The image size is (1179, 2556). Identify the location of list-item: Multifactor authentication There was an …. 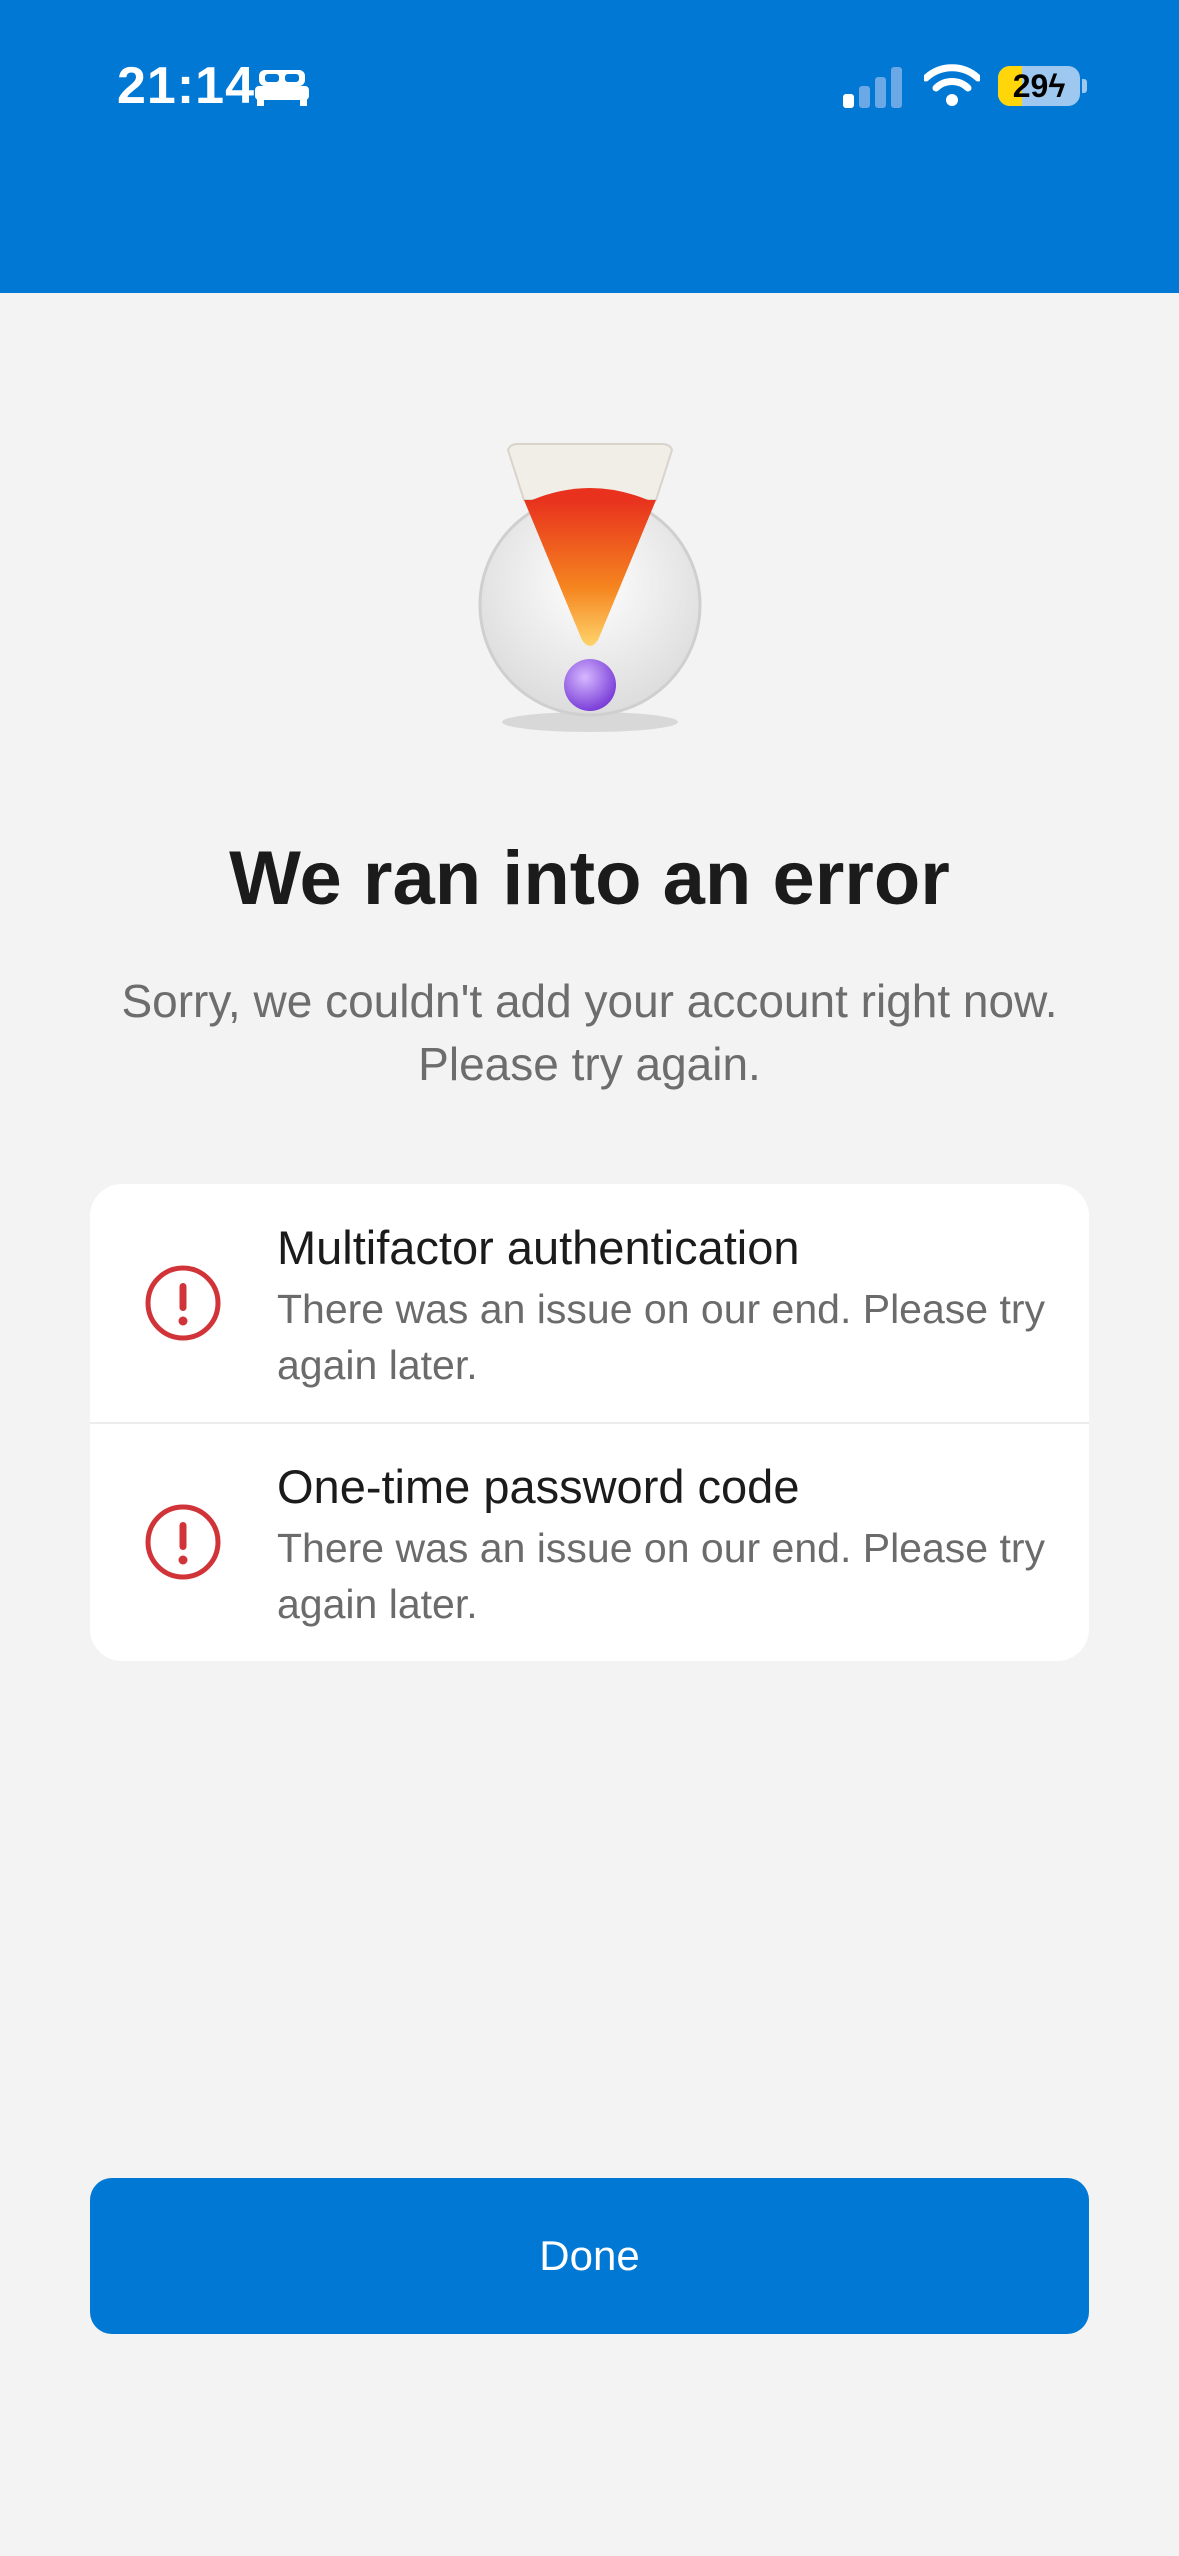
(589, 1303).